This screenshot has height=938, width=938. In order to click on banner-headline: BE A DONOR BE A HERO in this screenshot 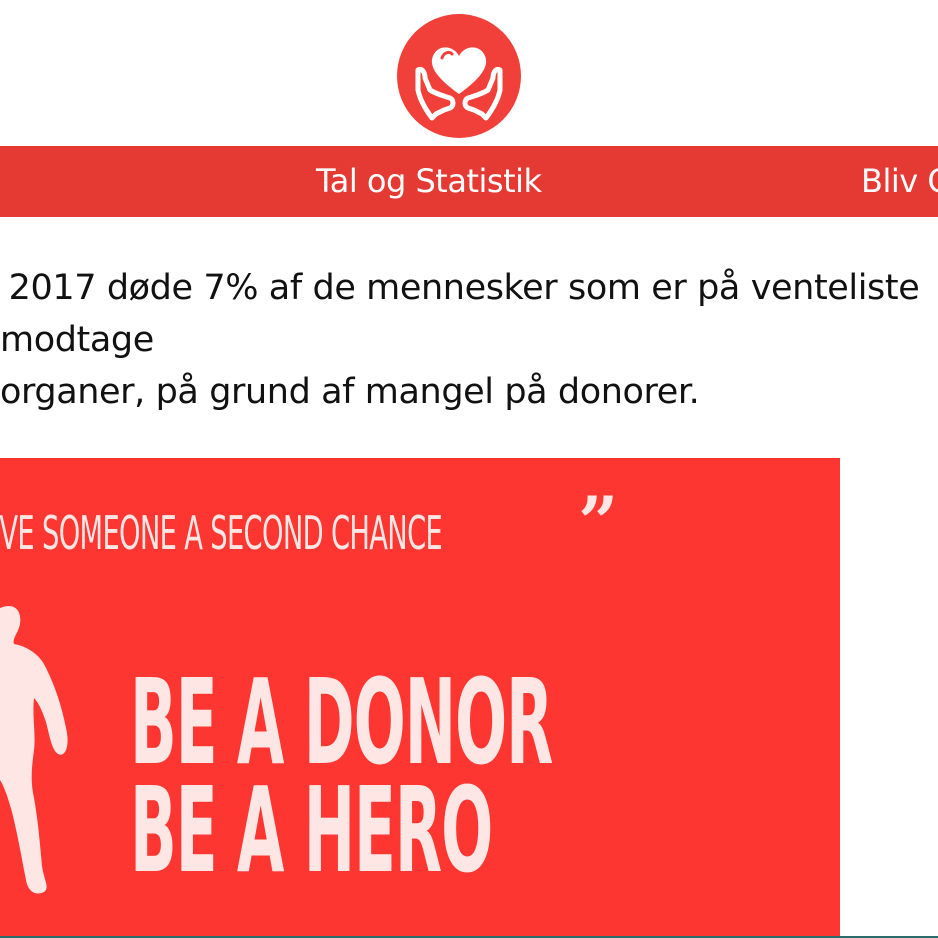, I will do `click(341, 776)`.